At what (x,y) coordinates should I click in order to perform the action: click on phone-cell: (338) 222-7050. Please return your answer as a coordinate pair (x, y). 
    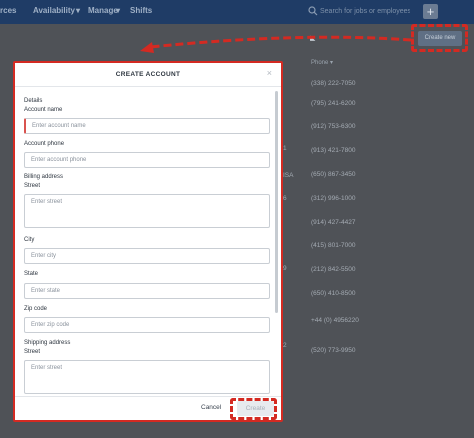
    Looking at the image, I should click on (333, 83).